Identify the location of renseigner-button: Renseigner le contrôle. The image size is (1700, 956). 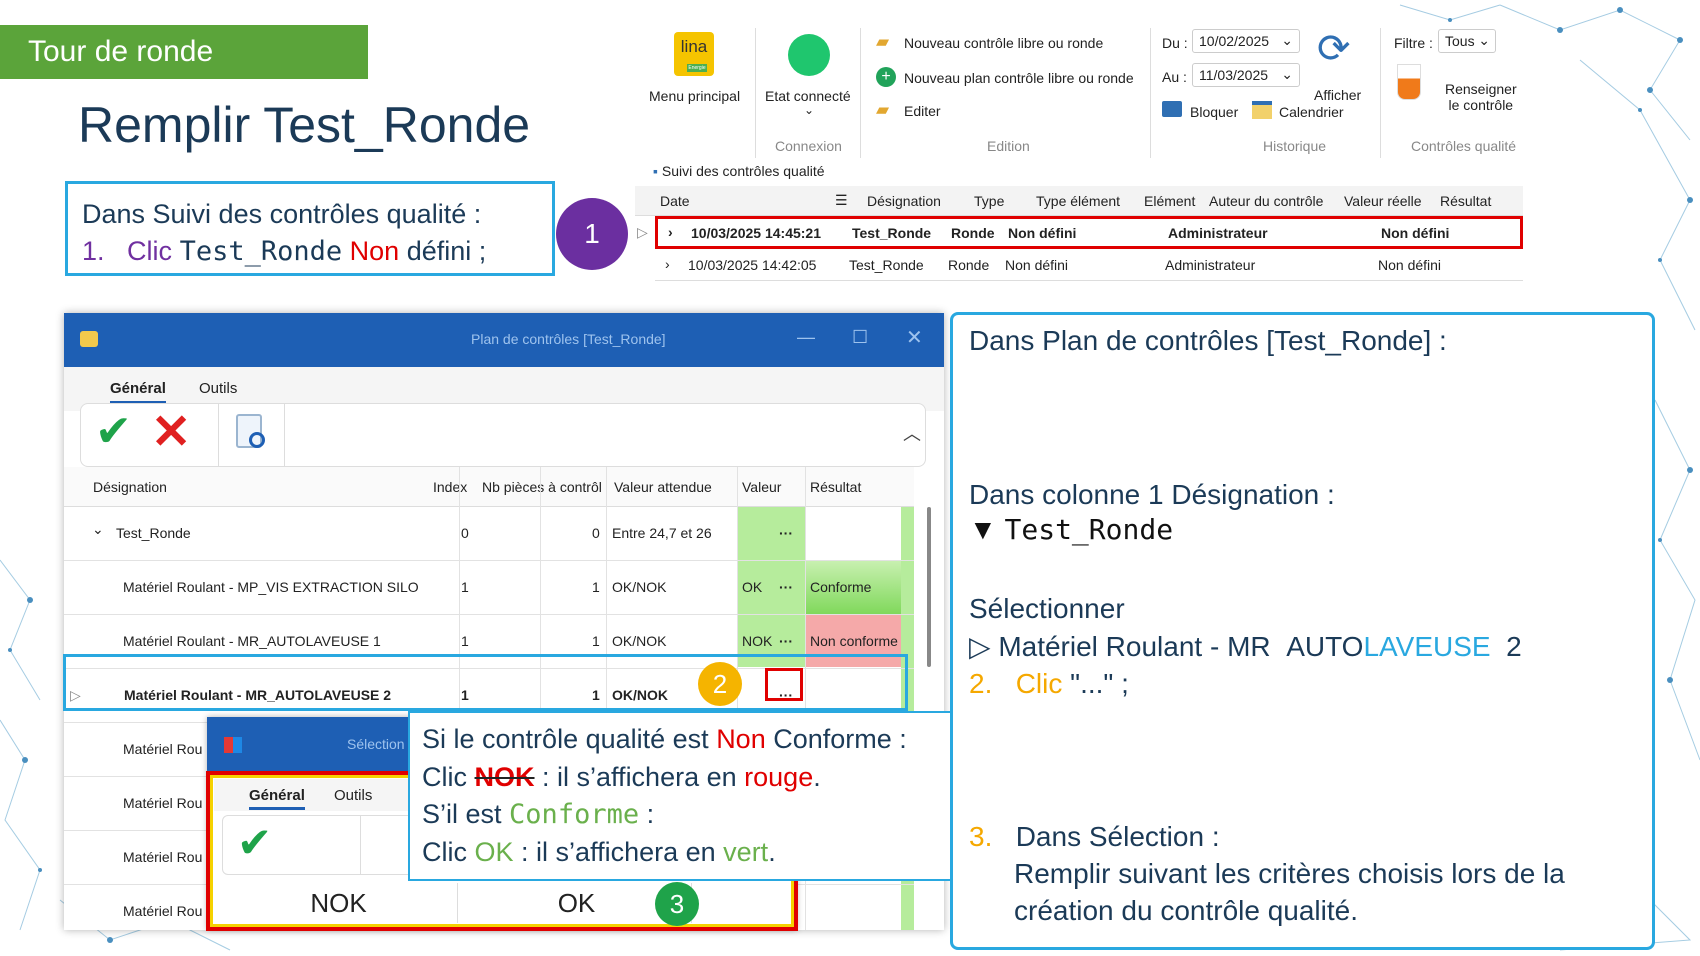
(1481, 97).